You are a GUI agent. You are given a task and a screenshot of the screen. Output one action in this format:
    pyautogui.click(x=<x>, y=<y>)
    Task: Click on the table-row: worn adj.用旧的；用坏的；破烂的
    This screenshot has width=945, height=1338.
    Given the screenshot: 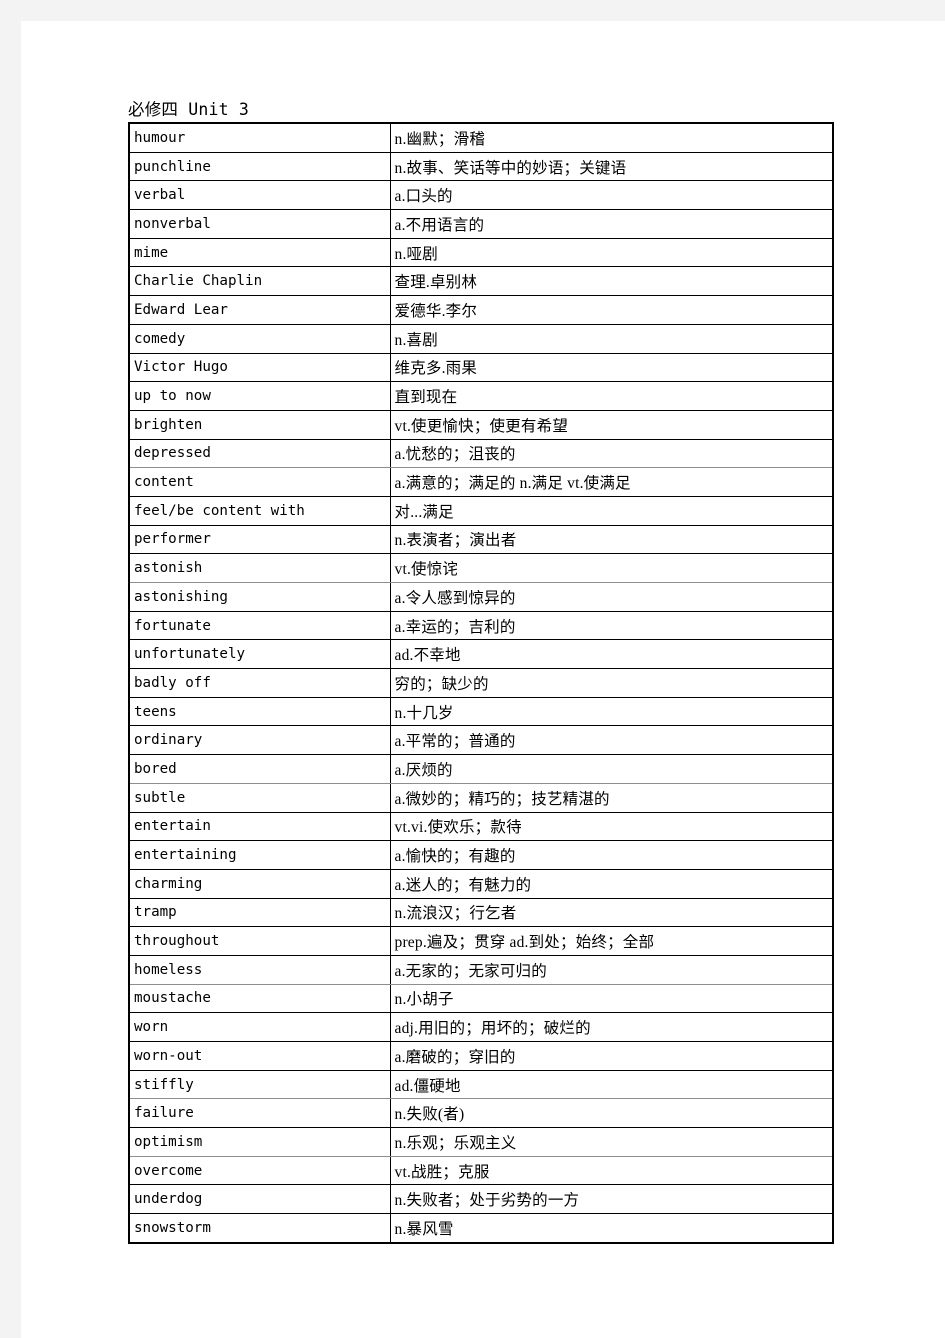 What is the action you would take?
    pyautogui.click(x=481, y=1027)
    